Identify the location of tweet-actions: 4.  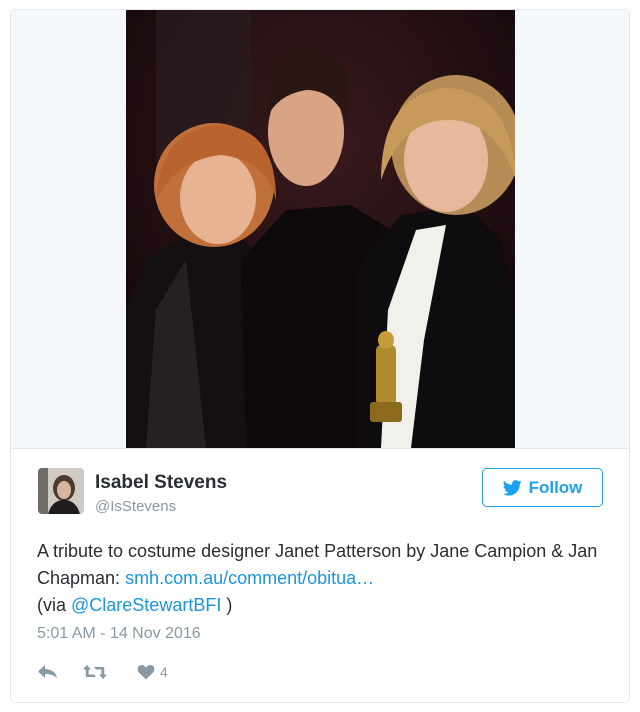
(102, 672).